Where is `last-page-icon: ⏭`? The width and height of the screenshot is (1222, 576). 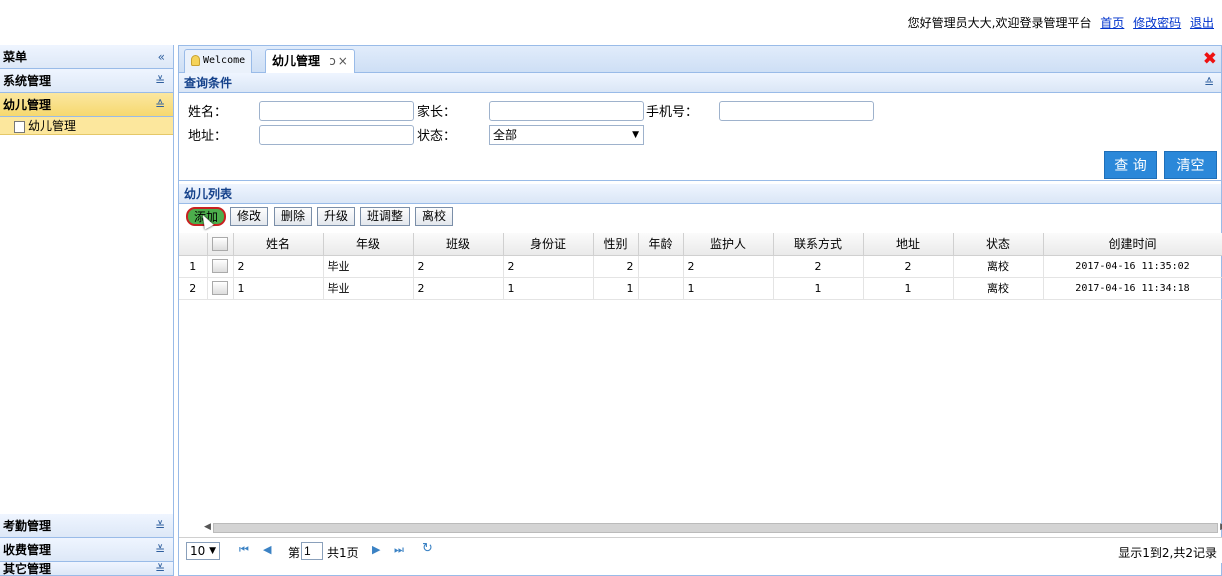 last-page-icon: ⏭ is located at coordinates (399, 550).